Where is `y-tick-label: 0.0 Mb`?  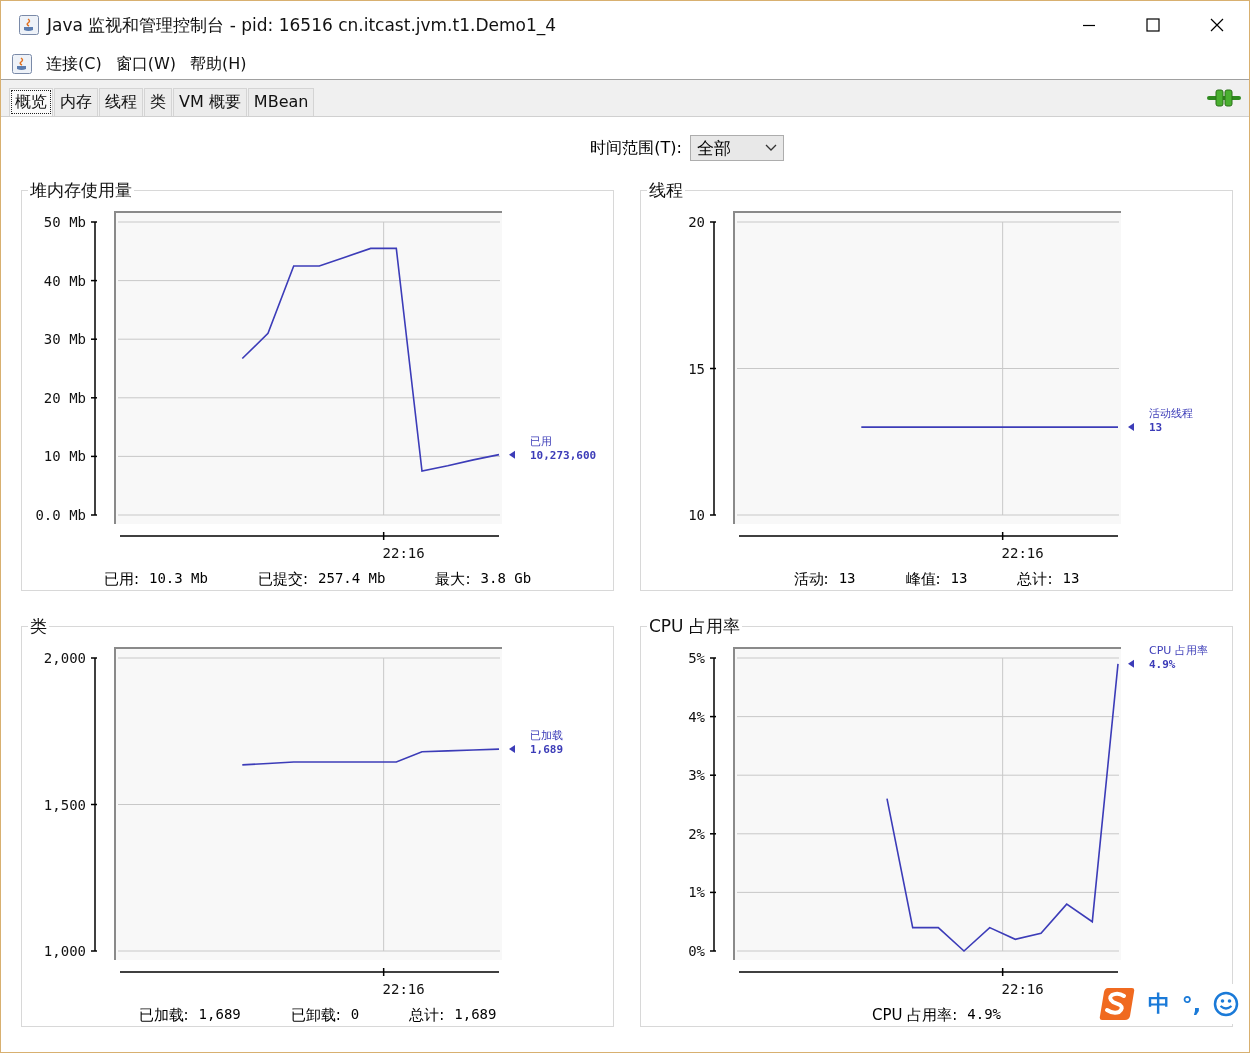
y-tick-label: 0.0 Mb is located at coordinates (60, 515).